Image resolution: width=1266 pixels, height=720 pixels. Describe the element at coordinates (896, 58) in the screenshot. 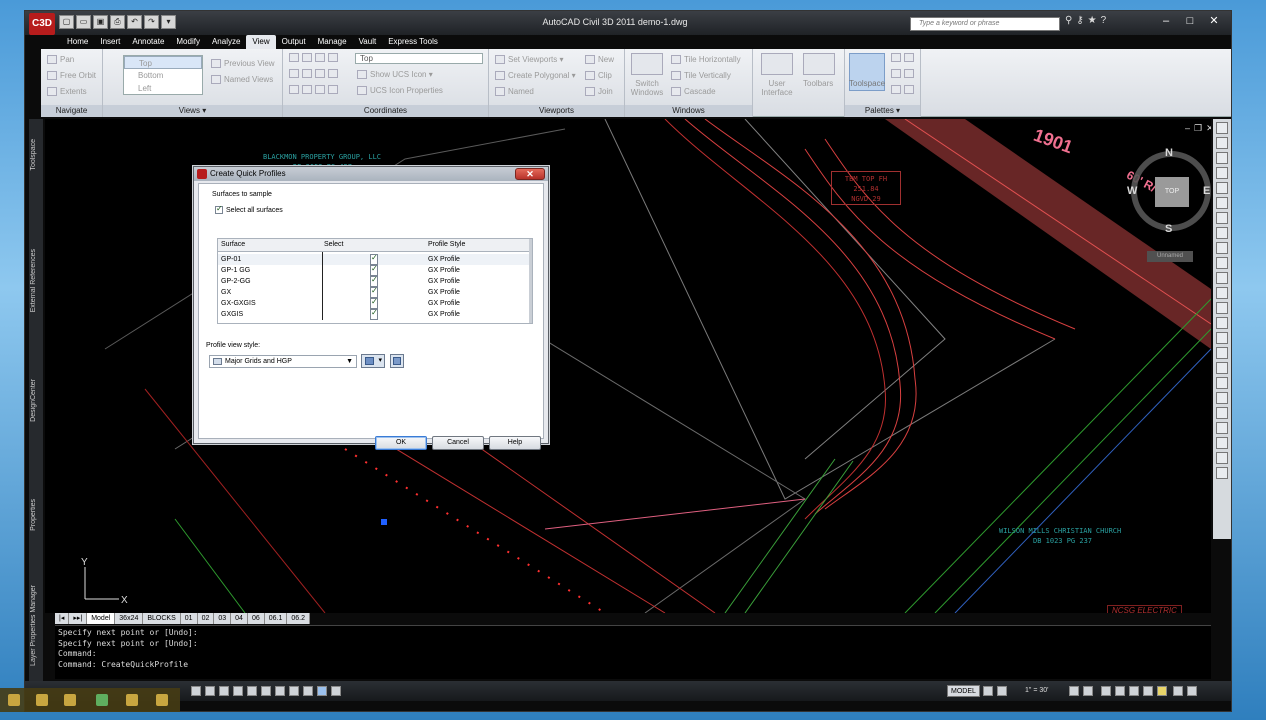

I see `properties-palette-icon` at that location.